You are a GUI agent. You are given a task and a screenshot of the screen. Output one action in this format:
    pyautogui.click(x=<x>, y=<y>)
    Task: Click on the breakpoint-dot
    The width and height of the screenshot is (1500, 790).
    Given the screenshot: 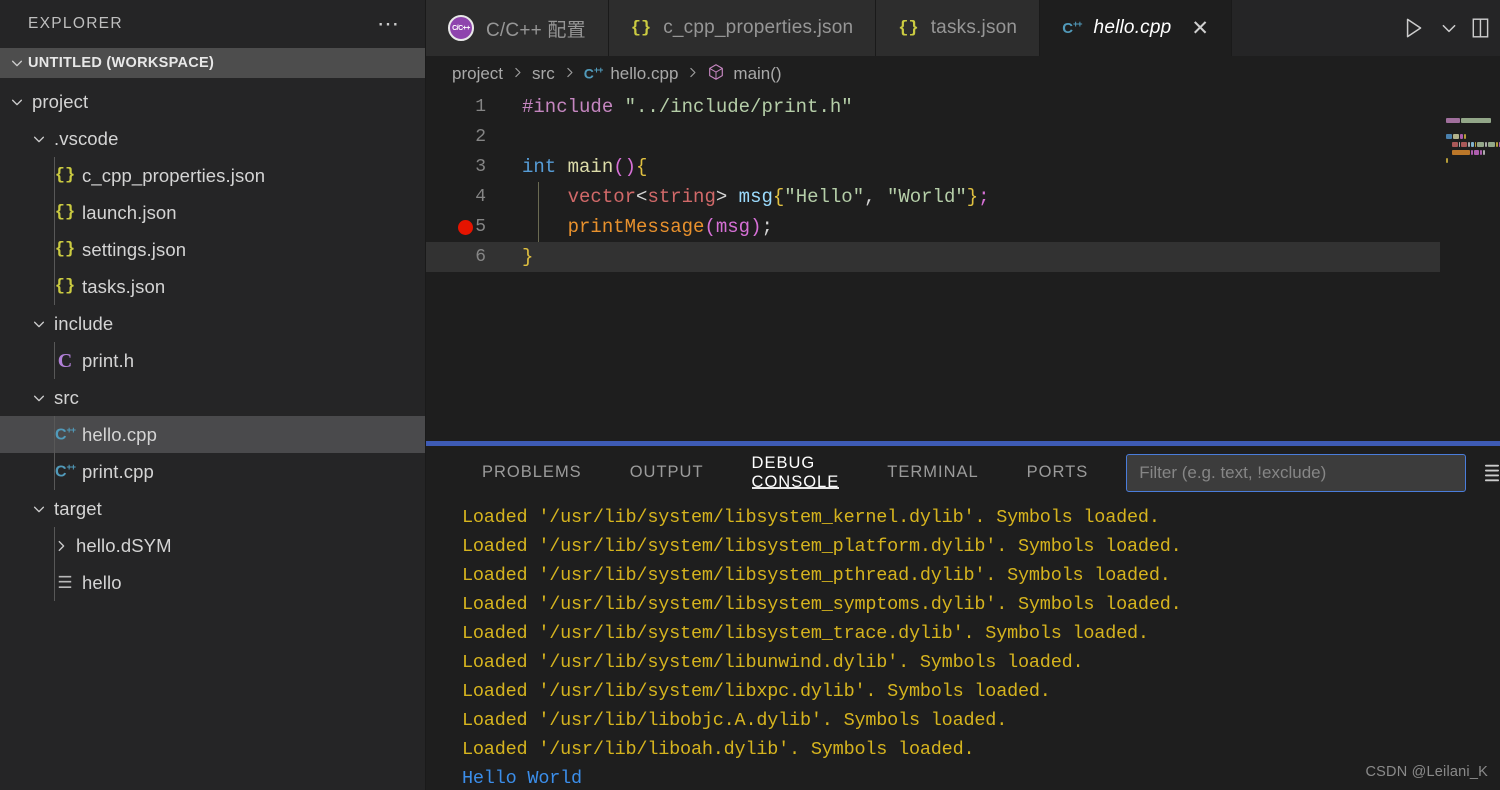 What is the action you would take?
    pyautogui.click(x=465, y=227)
    